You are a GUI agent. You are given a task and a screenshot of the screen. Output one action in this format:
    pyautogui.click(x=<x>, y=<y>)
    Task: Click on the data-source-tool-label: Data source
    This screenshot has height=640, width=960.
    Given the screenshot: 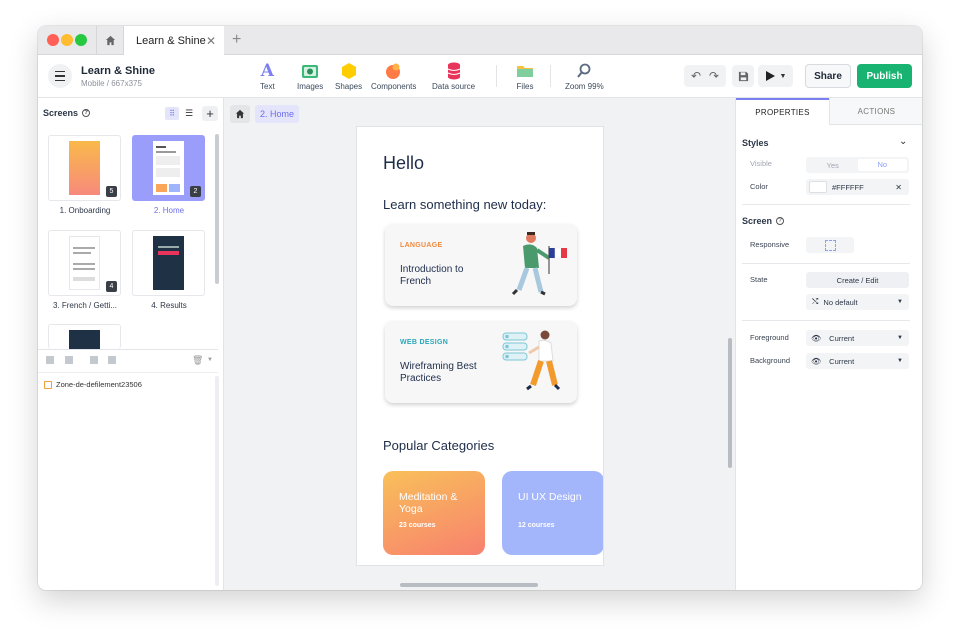 What is the action you would take?
    pyautogui.click(x=453, y=86)
    